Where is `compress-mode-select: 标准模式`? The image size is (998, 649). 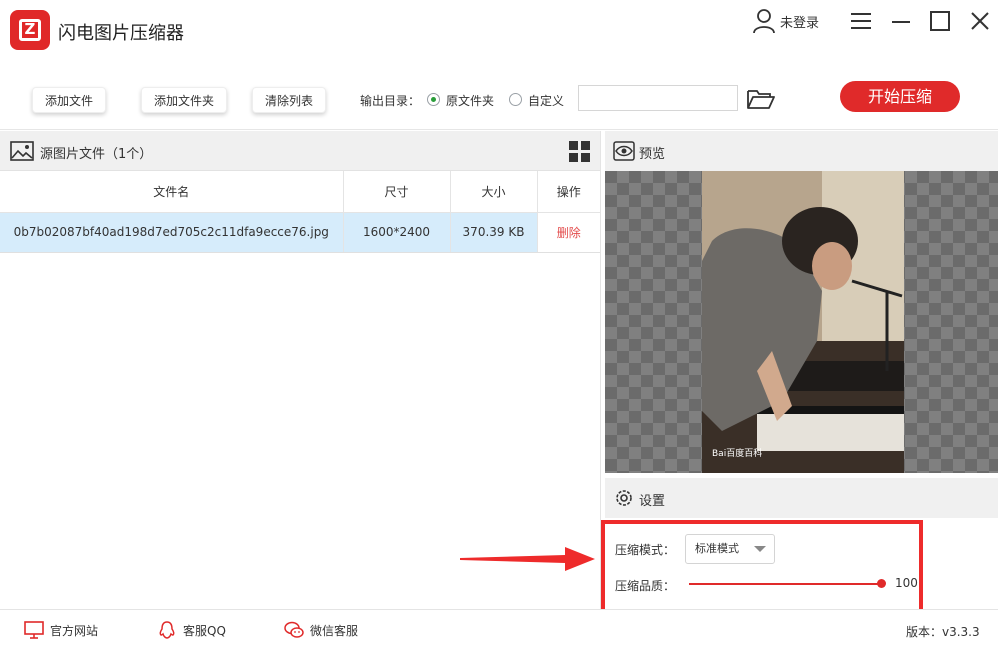 compress-mode-select: 标准模式 is located at coordinates (730, 549).